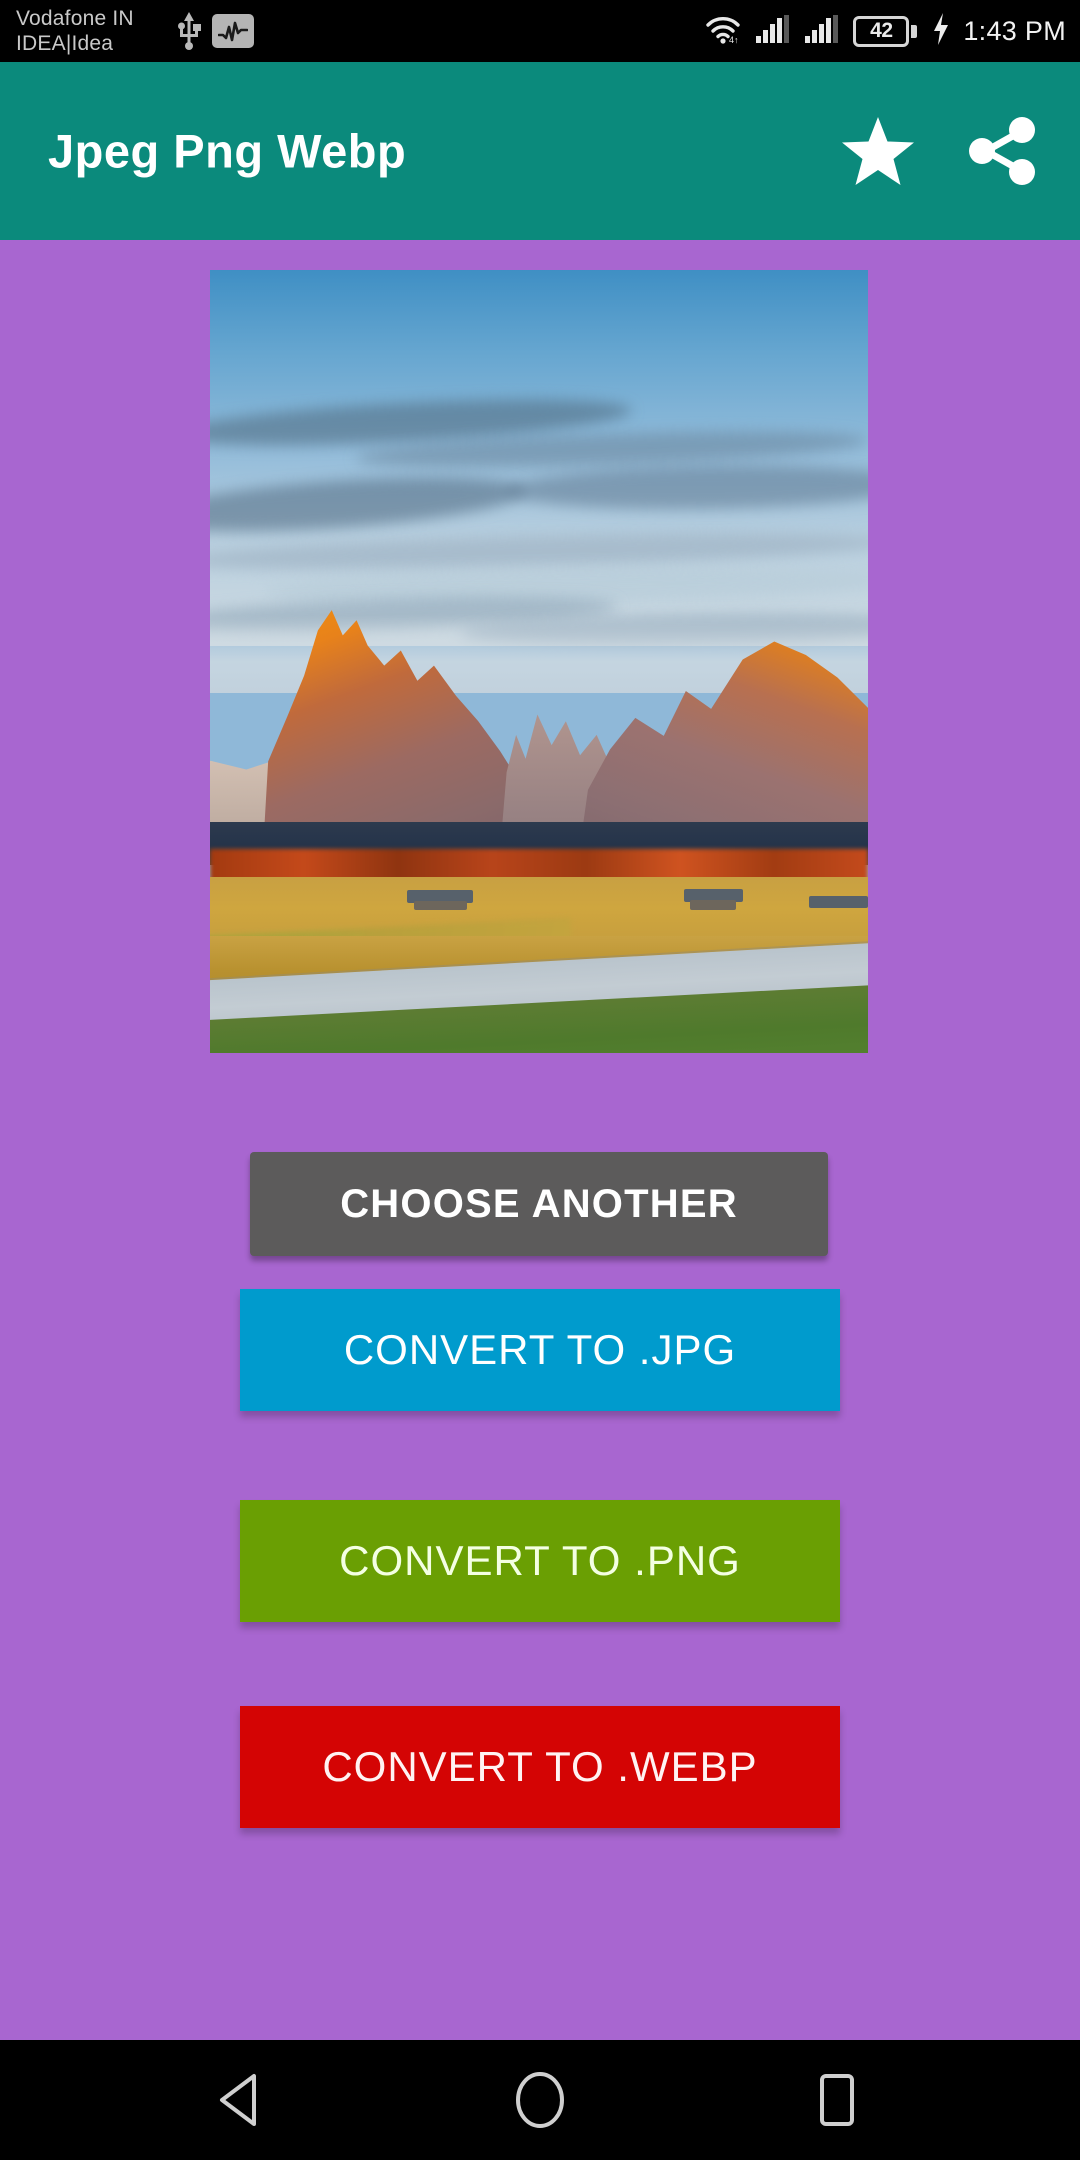 The width and height of the screenshot is (1080, 2160). I want to click on system-navigation-bar, so click(540, 2100).